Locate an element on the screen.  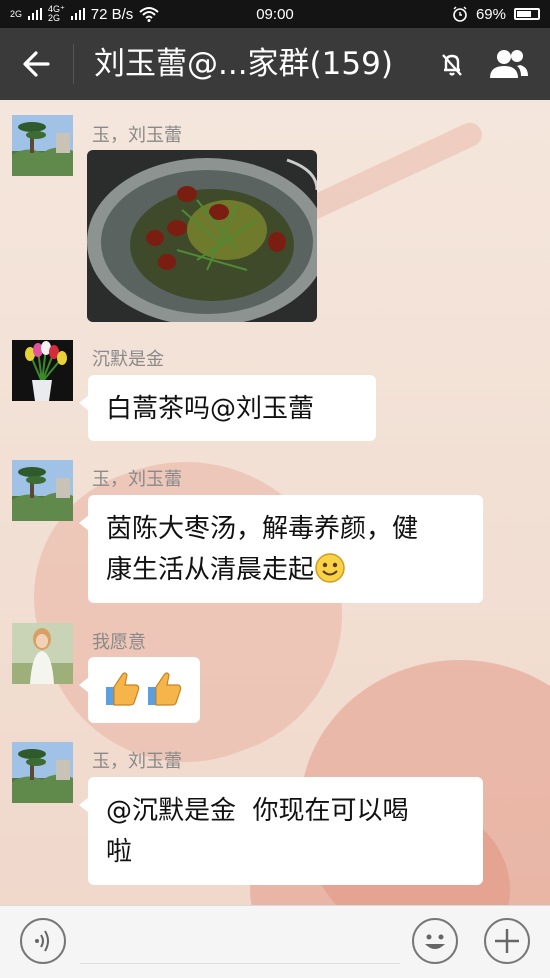
header-divider is located at coordinates (73, 64).